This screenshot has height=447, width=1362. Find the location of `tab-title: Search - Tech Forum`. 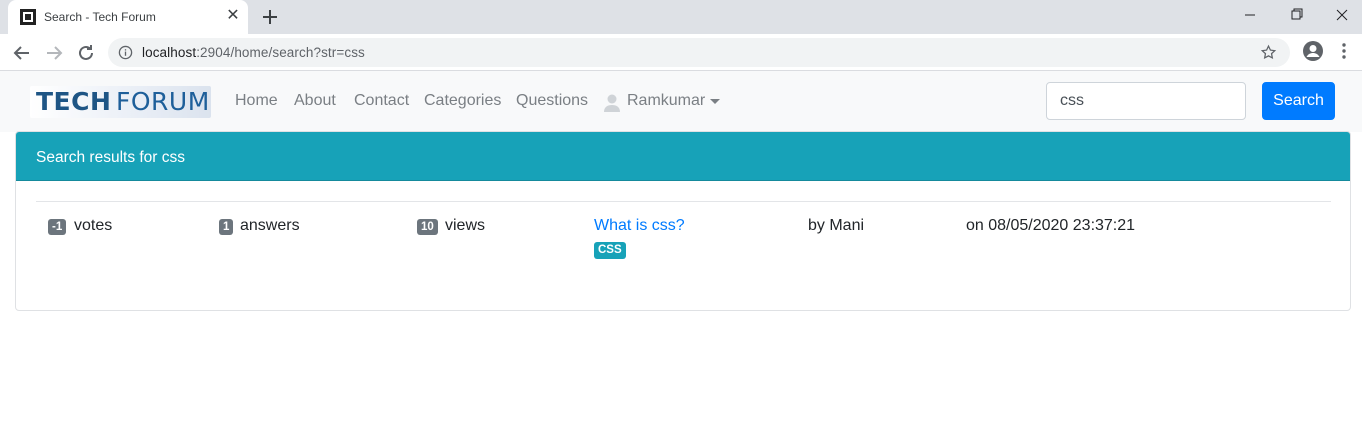

tab-title: Search - Tech Forum is located at coordinates (100, 17).